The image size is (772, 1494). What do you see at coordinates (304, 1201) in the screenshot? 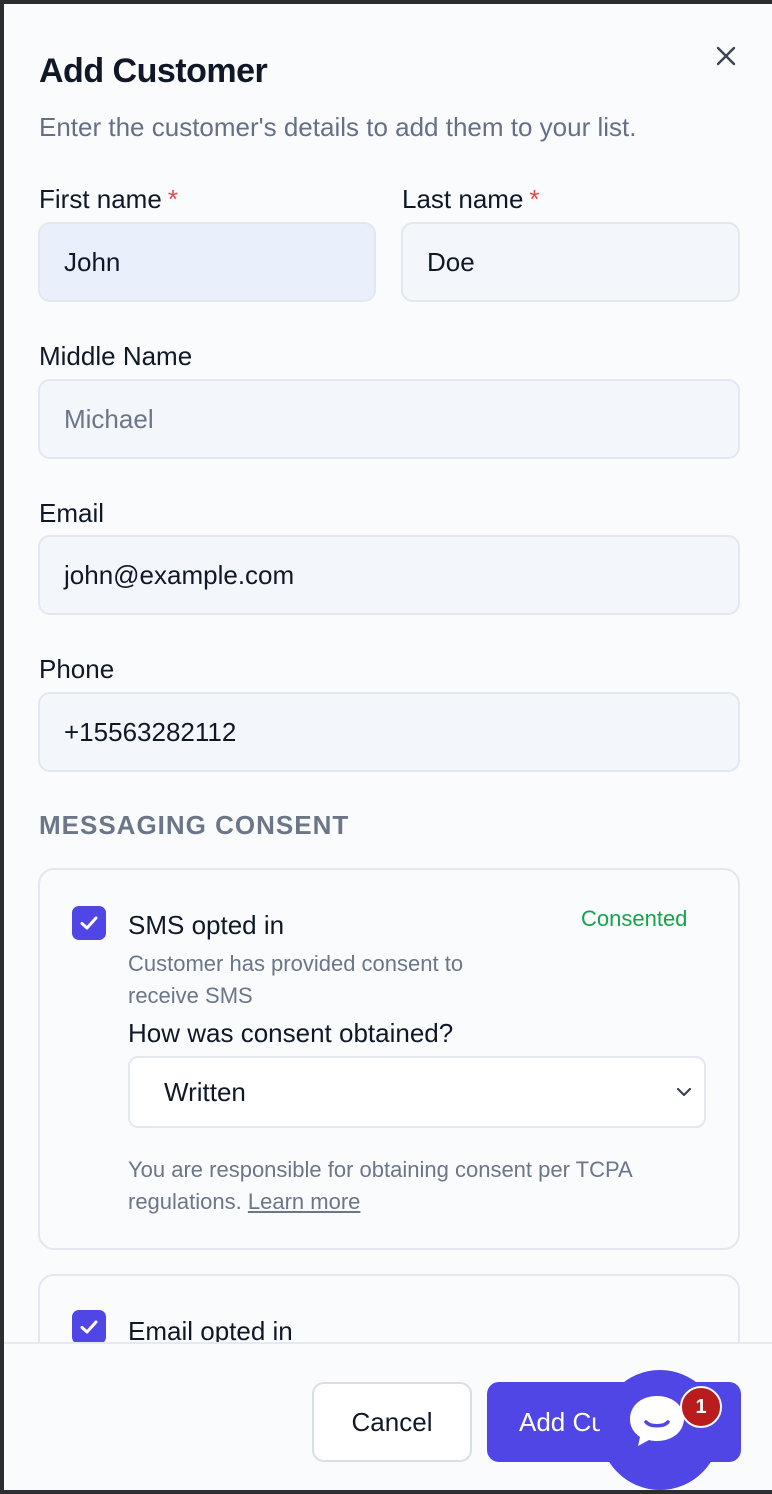
I see `learn-more-link: Learn more` at bounding box center [304, 1201].